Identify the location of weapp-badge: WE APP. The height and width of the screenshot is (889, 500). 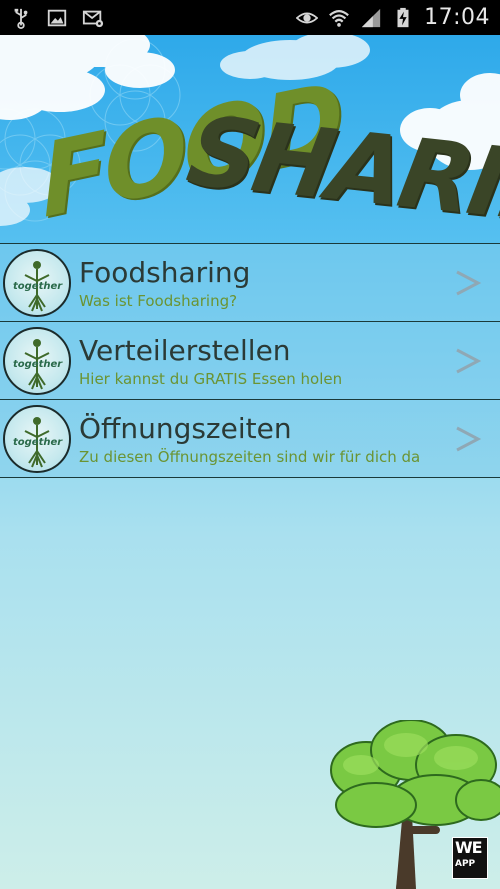
(470, 858).